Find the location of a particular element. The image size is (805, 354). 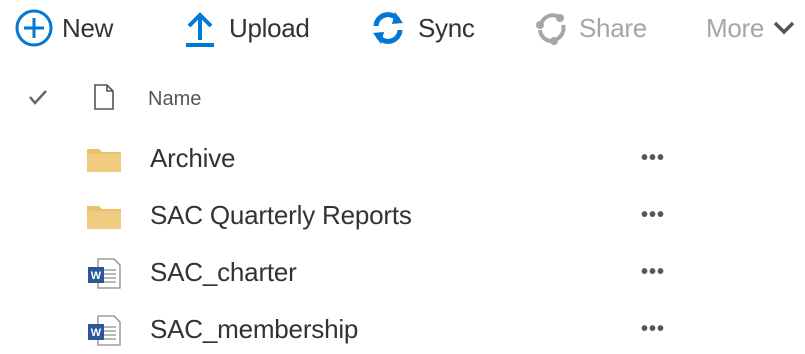

share-button: Share is located at coordinates (590, 28).